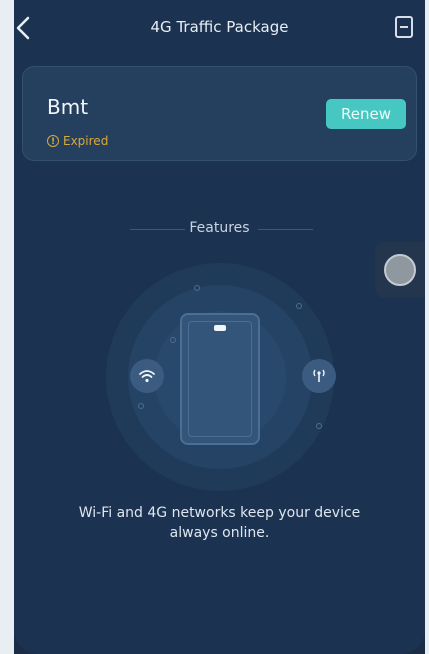 The height and width of the screenshot is (654, 429). Describe the element at coordinates (68, 107) in the screenshot. I see `plan-name: Bmt` at that location.